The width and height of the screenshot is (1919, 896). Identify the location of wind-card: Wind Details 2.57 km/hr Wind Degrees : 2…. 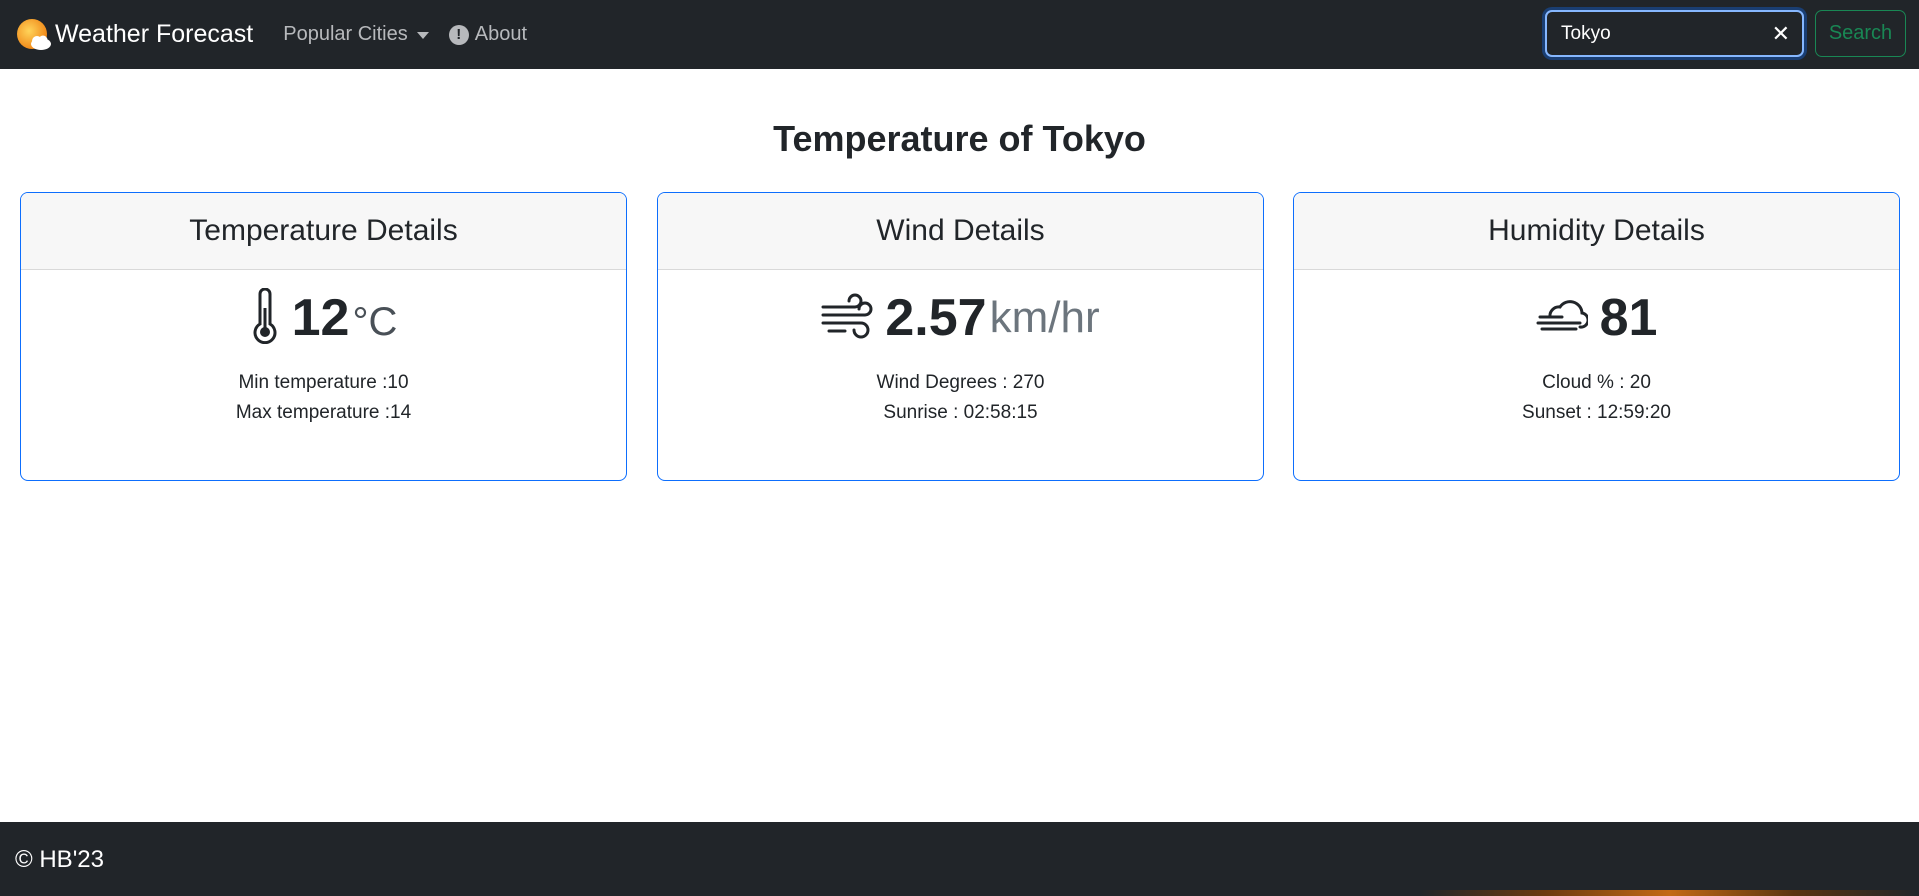
(960, 336).